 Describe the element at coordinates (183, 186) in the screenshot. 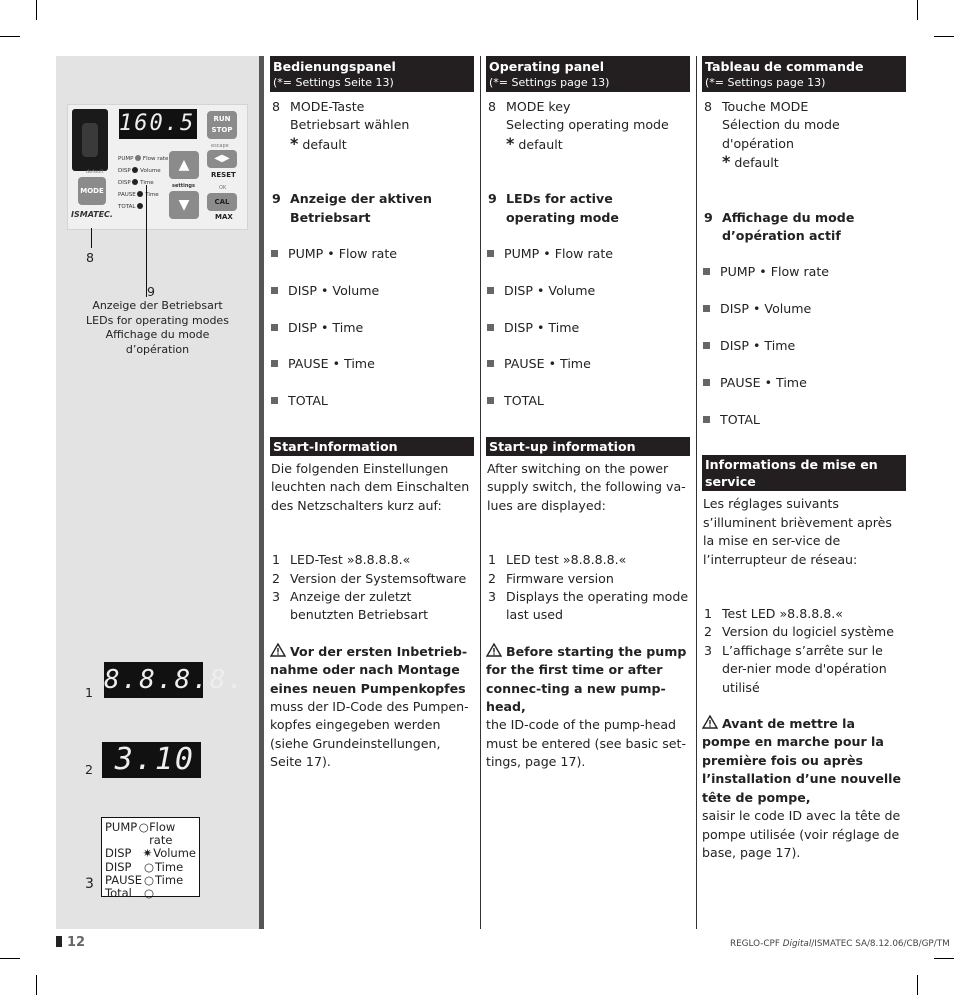

I see `settings-label: settings` at that location.